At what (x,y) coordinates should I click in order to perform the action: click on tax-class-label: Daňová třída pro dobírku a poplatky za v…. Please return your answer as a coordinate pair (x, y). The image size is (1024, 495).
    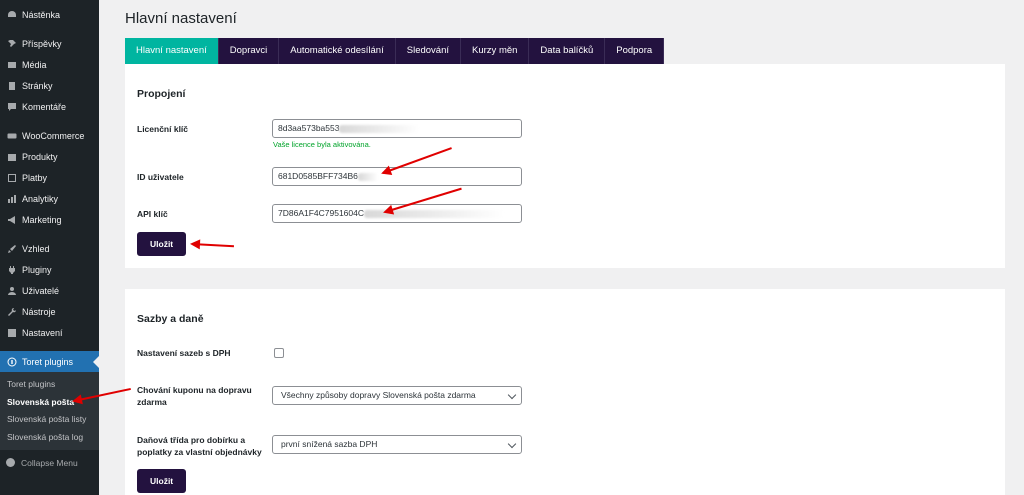
    Looking at the image, I should click on (199, 446).